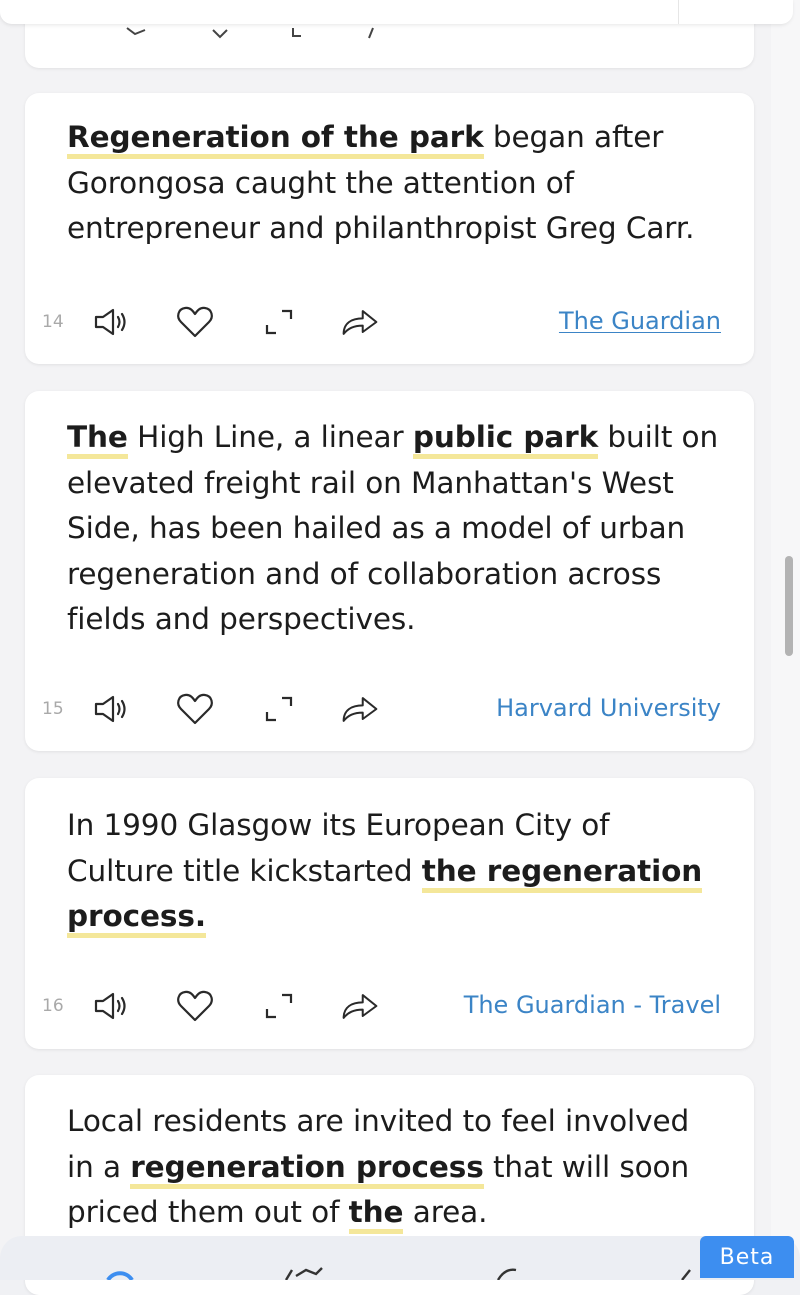 The width and height of the screenshot is (800, 1295). I want to click on edit-icon, so click(506, 1274).